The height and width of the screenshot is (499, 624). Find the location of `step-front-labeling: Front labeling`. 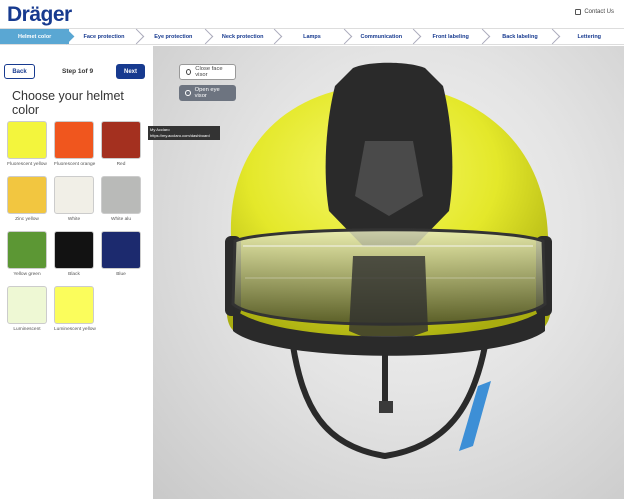

step-front-labeling: Front labeling is located at coordinates (453, 36).